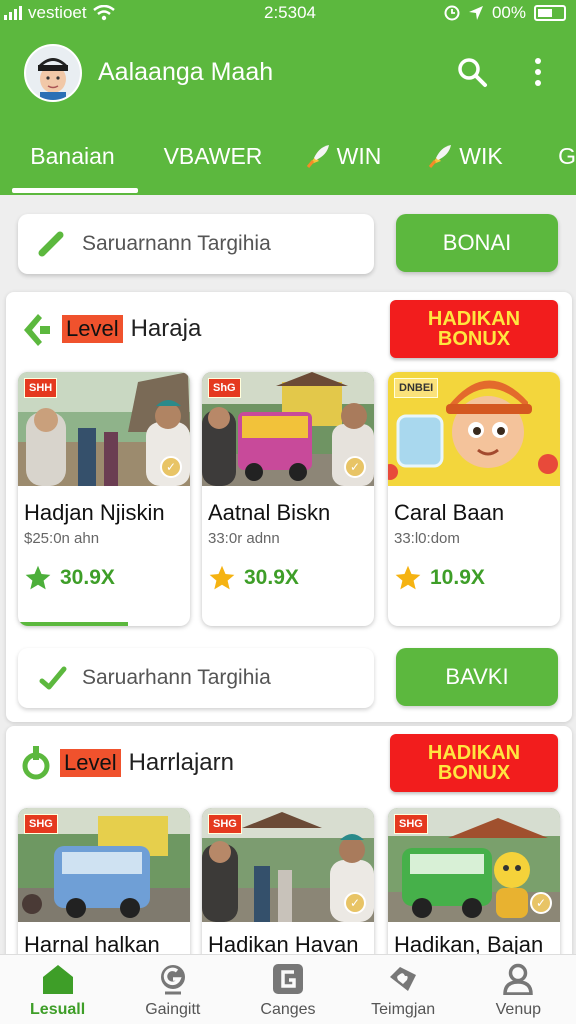 The width and height of the screenshot is (576, 1024). I want to click on more-vertical-icon, so click(538, 72).